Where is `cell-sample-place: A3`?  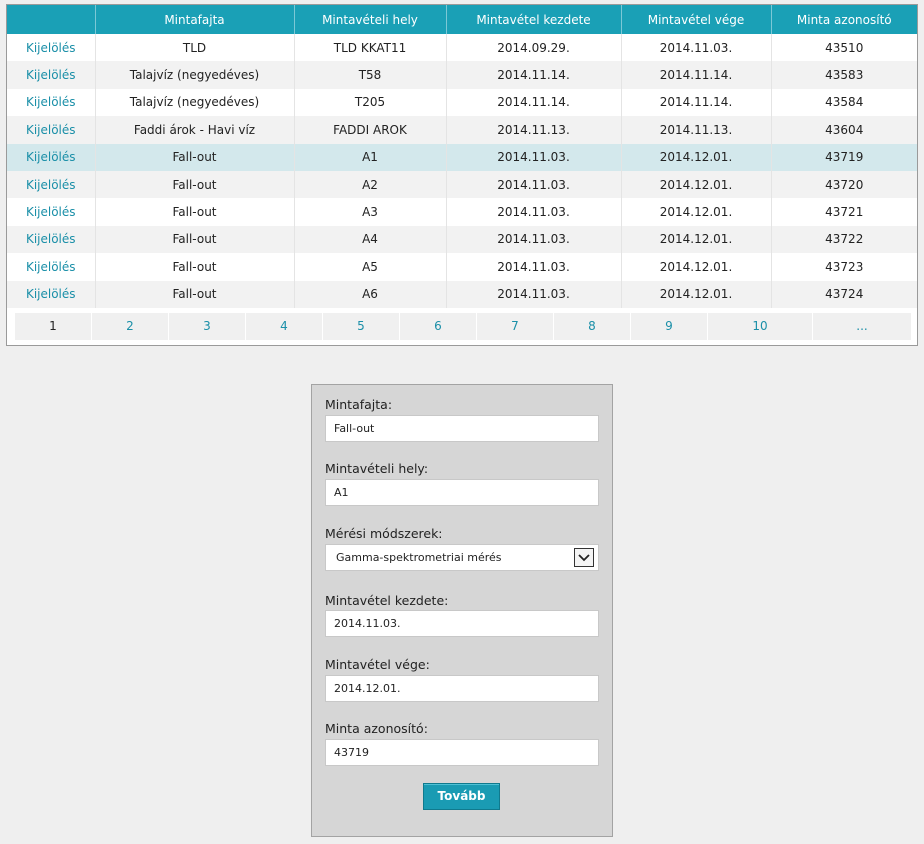
cell-sample-place: A3 is located at coordinates (370, 212).